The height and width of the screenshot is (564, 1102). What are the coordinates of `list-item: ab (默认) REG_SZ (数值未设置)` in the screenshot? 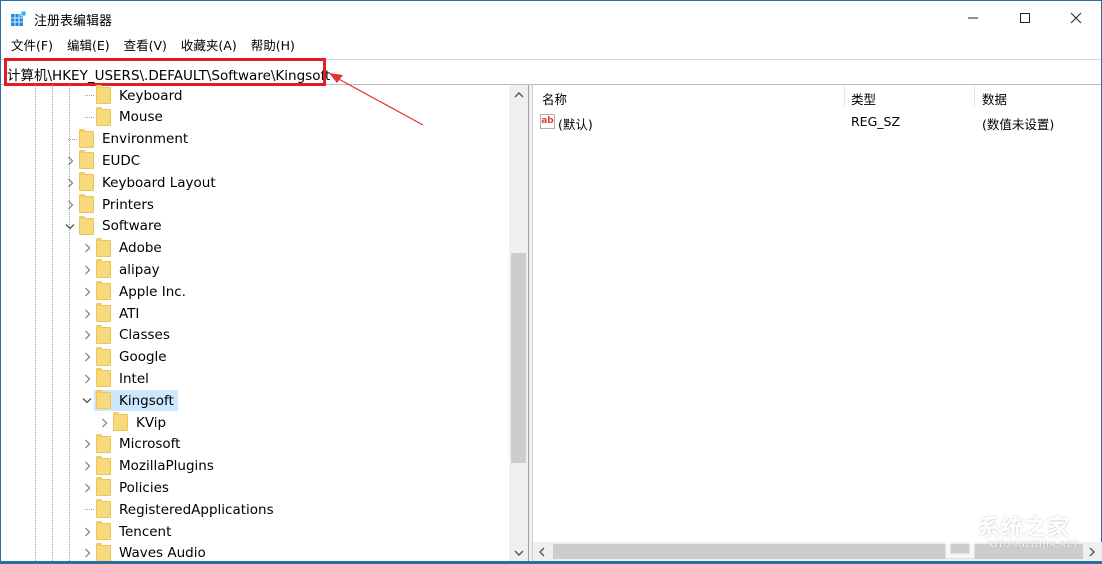 It's located at (817, 122).